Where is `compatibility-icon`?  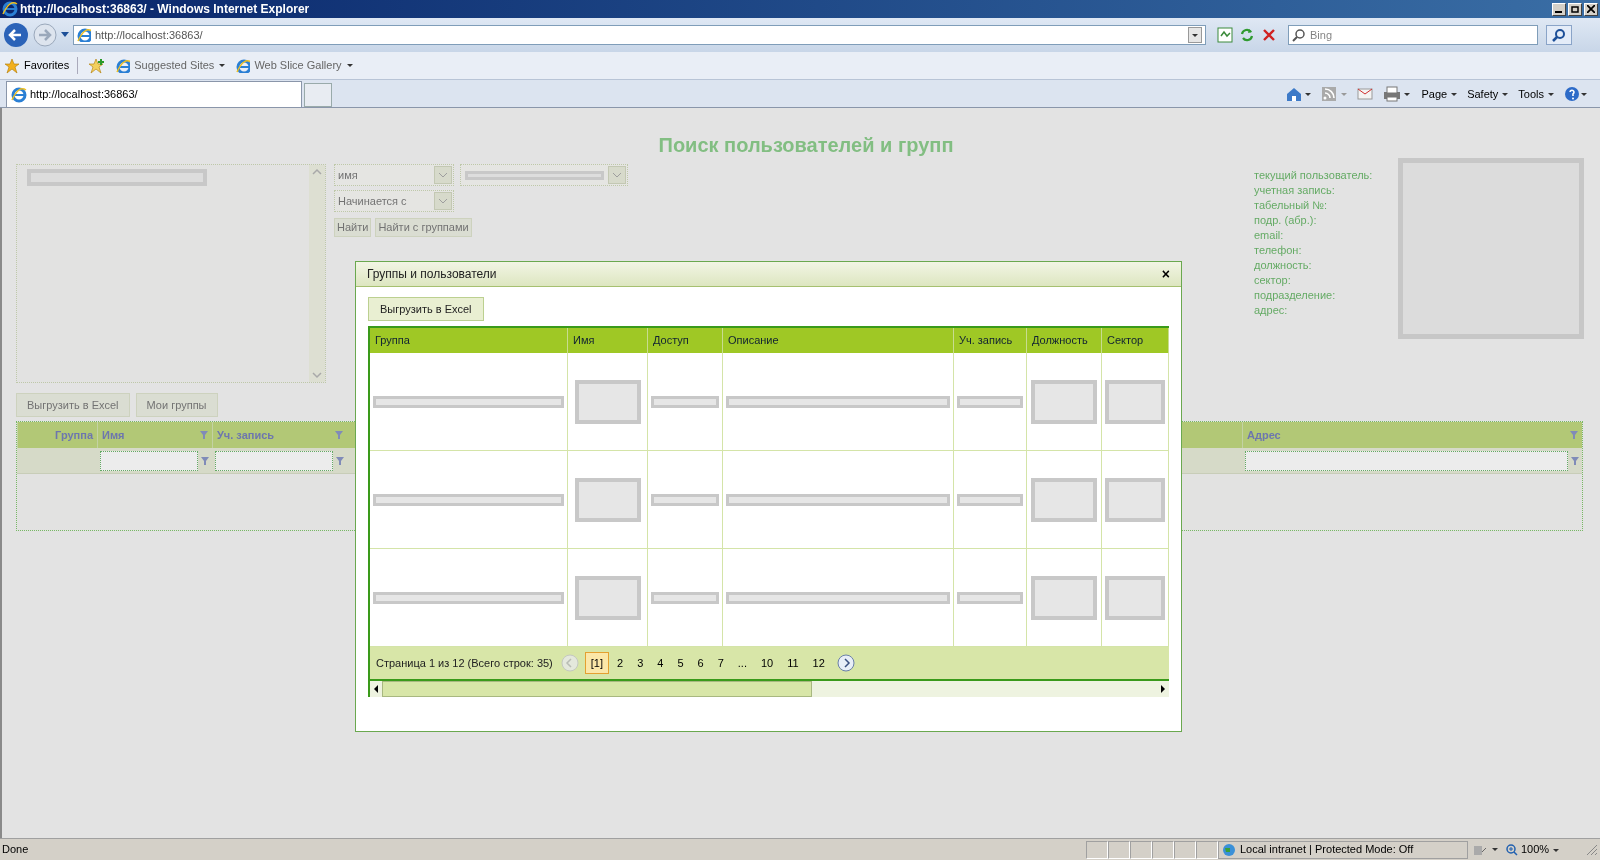 compatibility-icon is located at coordinates (1225, 35).